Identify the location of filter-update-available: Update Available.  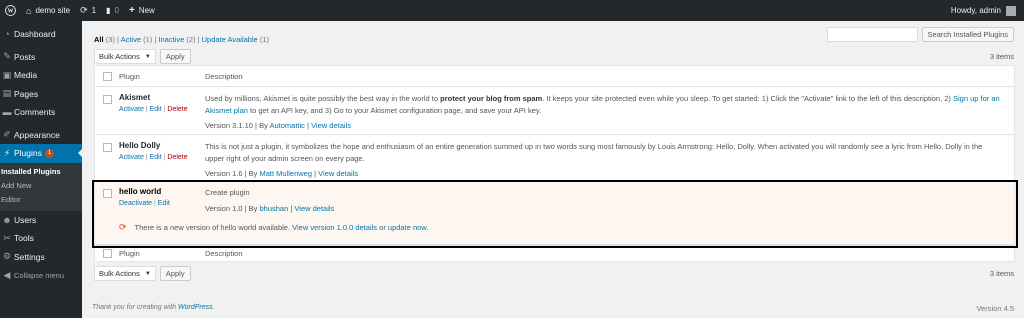
(230, 39).